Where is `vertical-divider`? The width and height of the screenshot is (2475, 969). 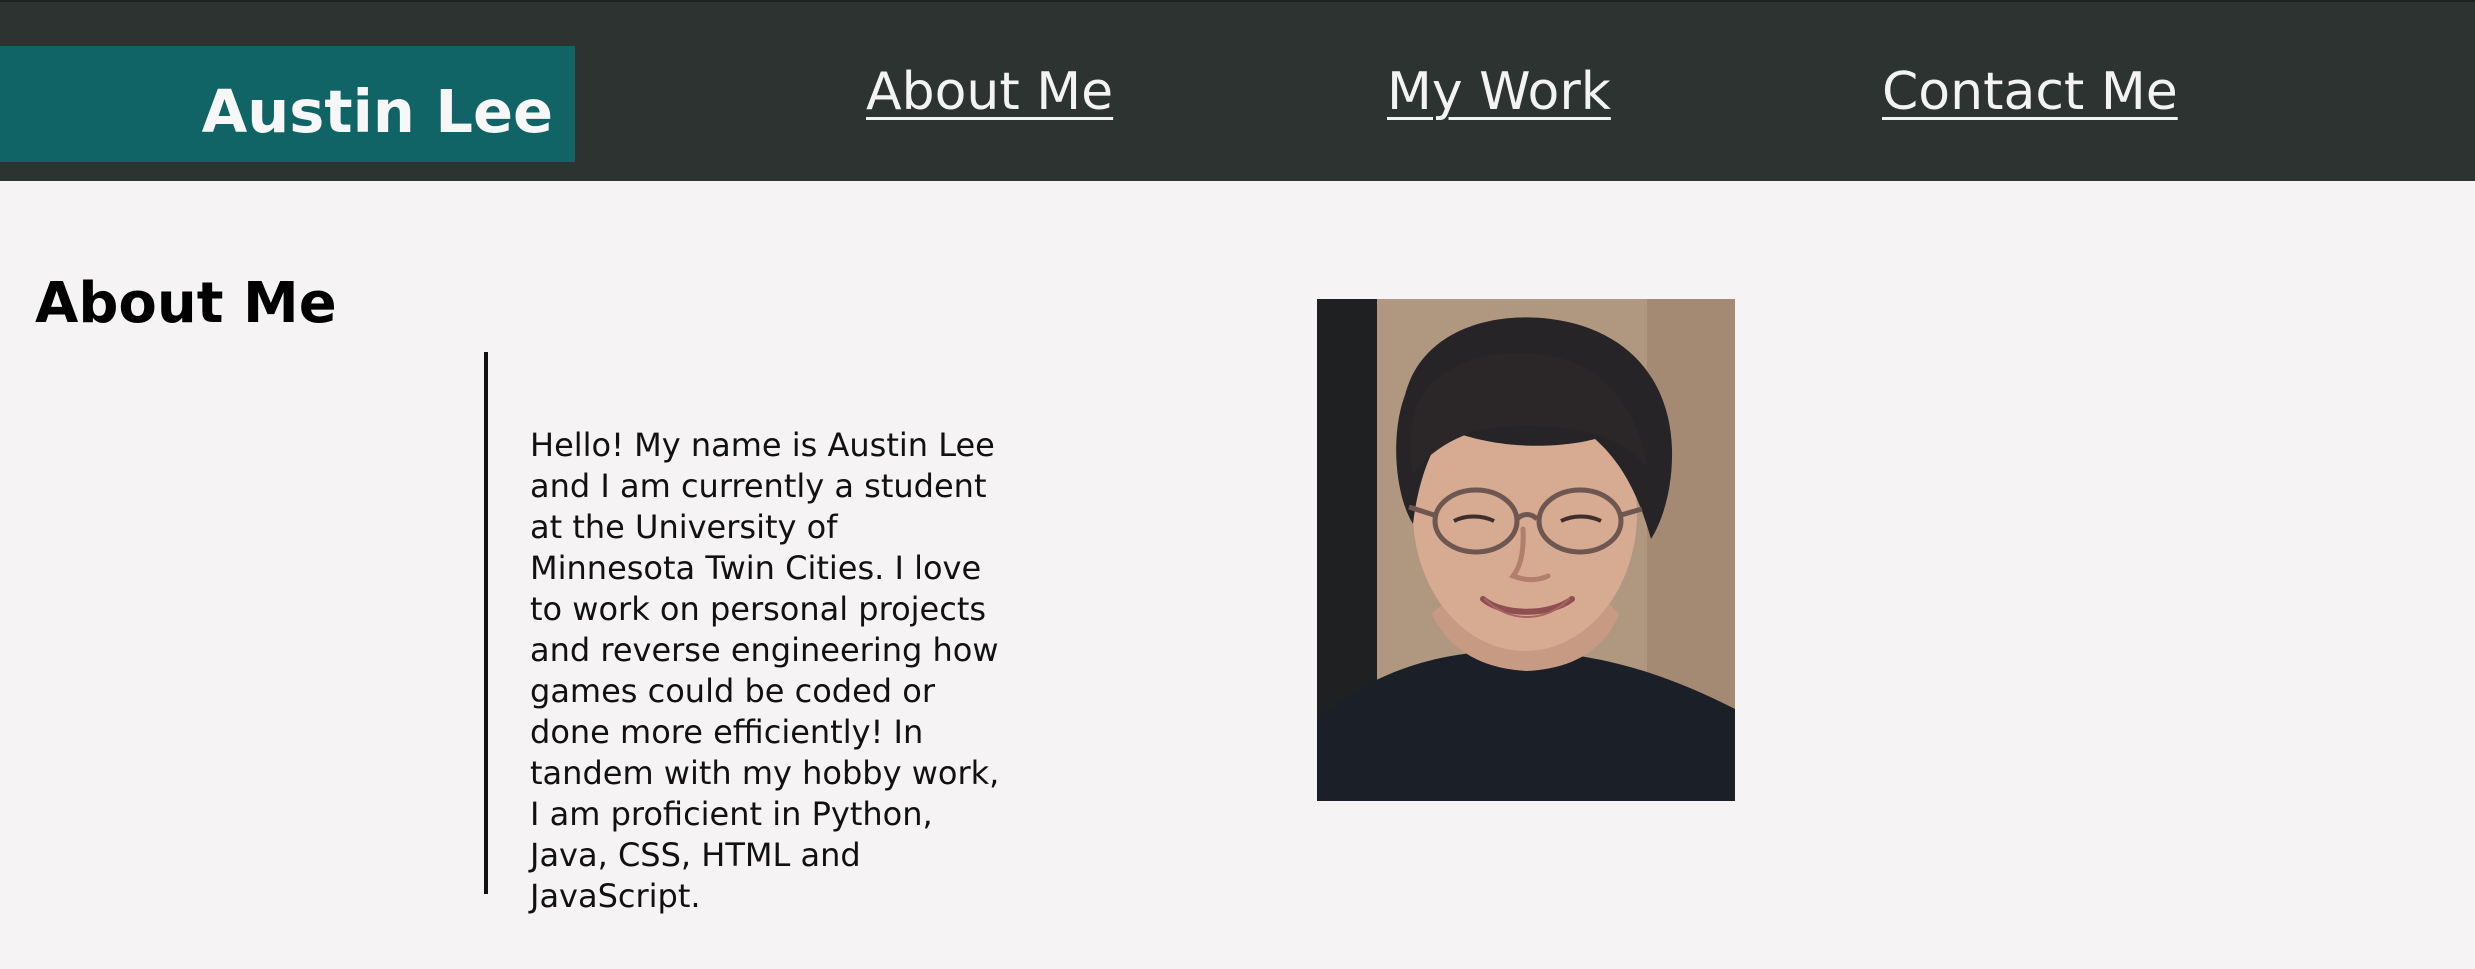
vertical-divider is located at coordinates (486, 623).